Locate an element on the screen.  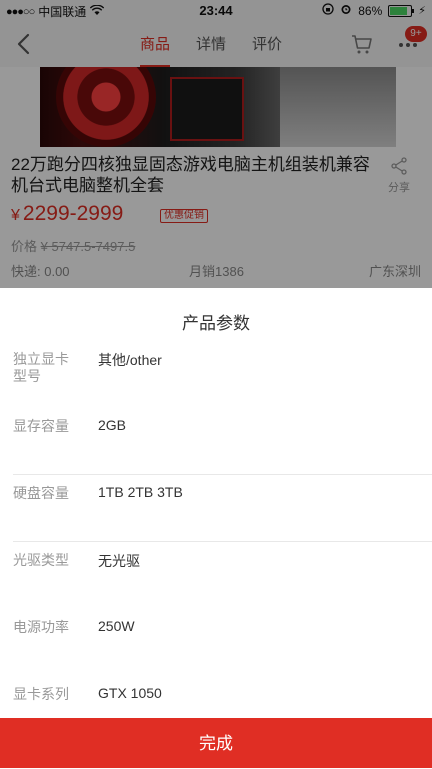
param-label: 光驱类型 is located at coordinates (41, 560).